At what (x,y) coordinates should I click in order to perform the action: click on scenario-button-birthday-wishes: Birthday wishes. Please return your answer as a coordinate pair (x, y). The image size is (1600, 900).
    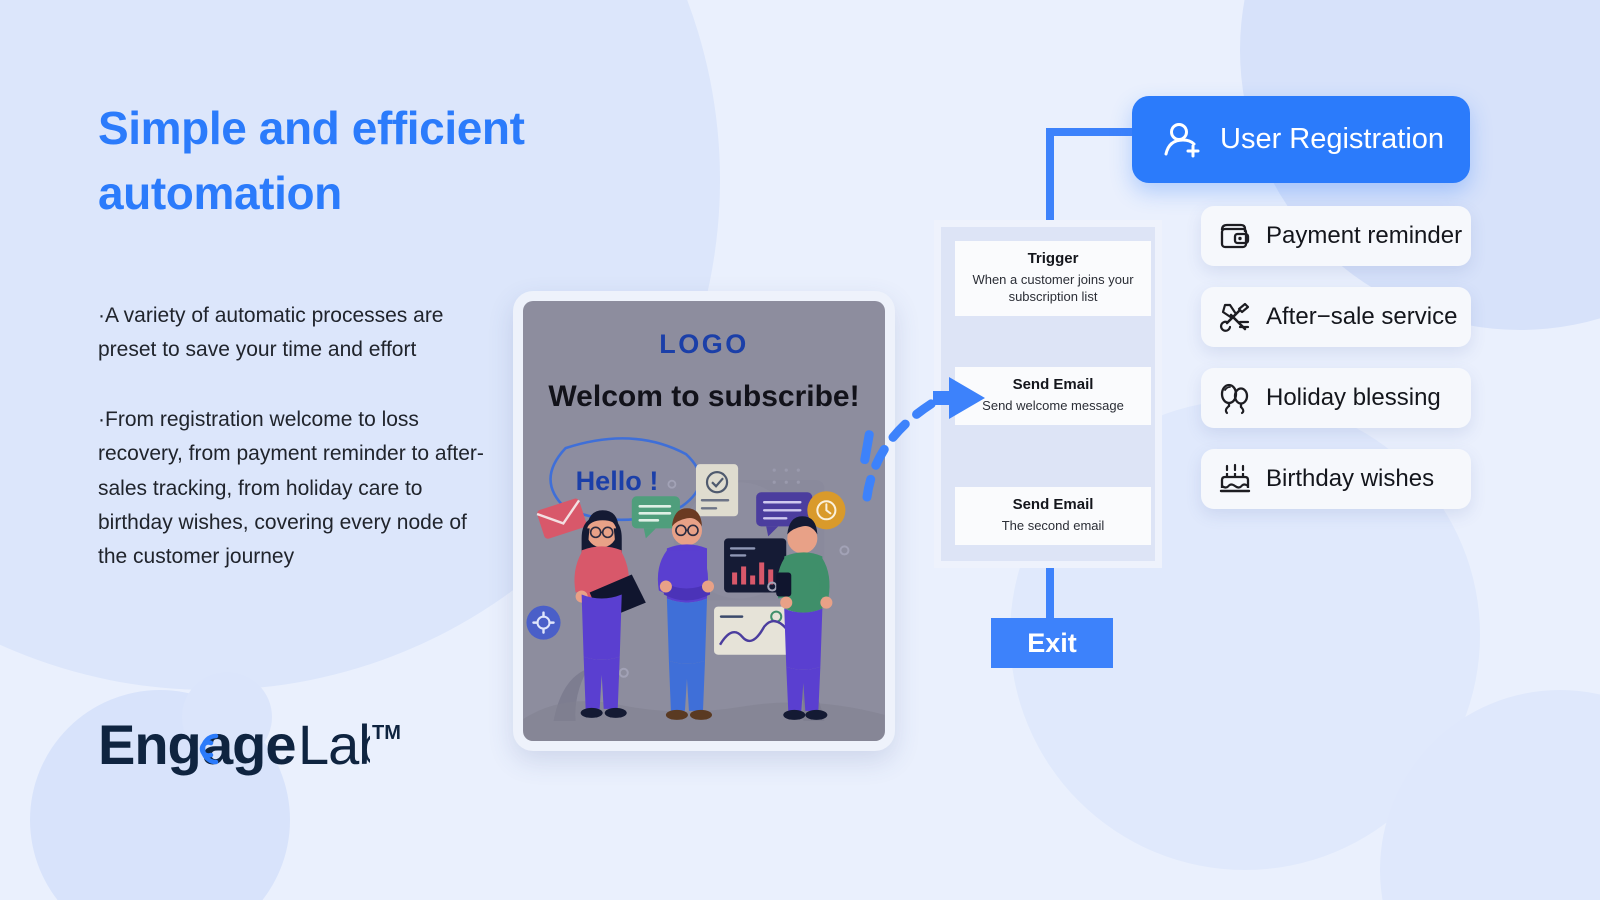
    Looking at the image, I should click on (1336, 479).